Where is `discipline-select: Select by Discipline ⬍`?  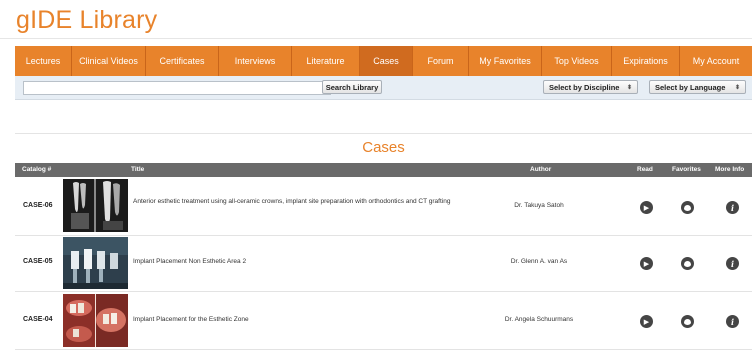 discipline-select: Select by Discipline ⬍ is located at coordinates (590, 87).